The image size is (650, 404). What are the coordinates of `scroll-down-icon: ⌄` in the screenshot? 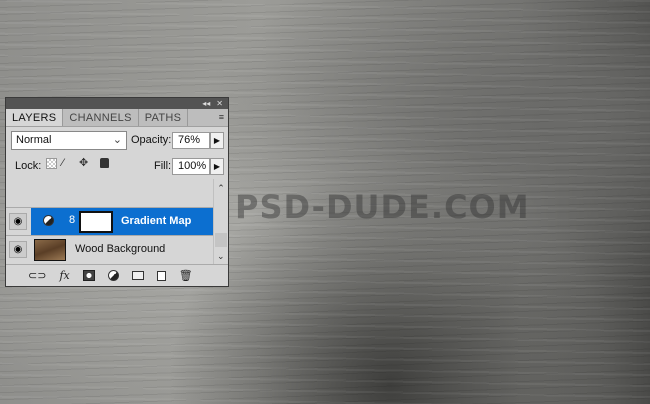 It's located at (221, 256).